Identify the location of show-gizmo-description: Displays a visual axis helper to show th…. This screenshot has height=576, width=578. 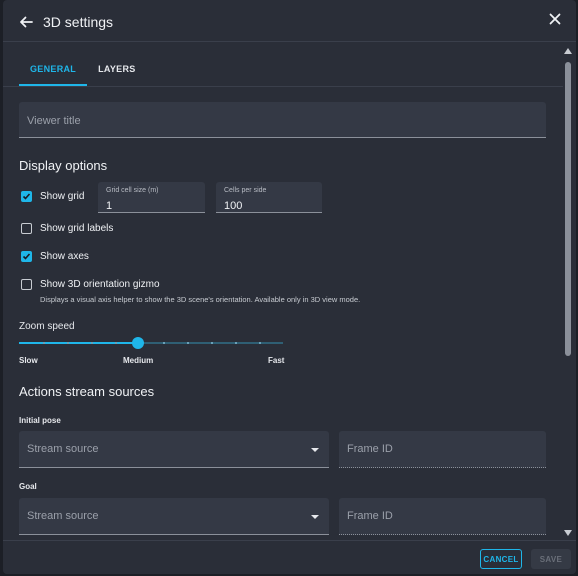
(200, 299).